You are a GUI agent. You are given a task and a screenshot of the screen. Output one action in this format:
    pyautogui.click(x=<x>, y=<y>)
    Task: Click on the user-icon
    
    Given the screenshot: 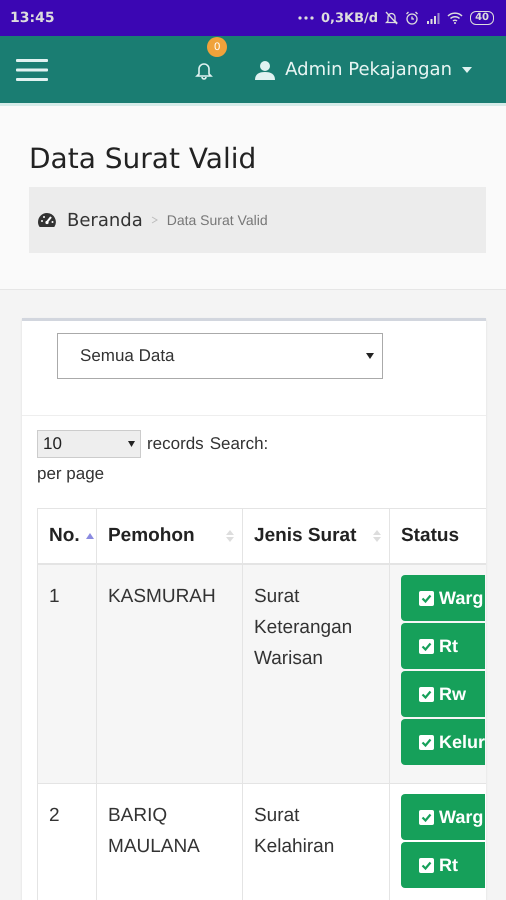 What is the action you would take?
    pyautogui.click(x=265, y=70)
    